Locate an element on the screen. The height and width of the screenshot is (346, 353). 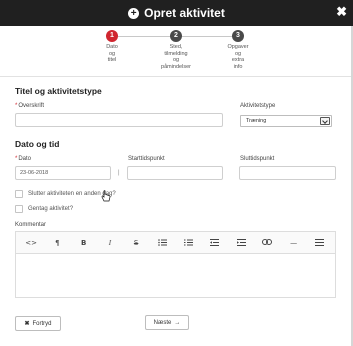
numbered-list-button is located at coordinates (189, 243).